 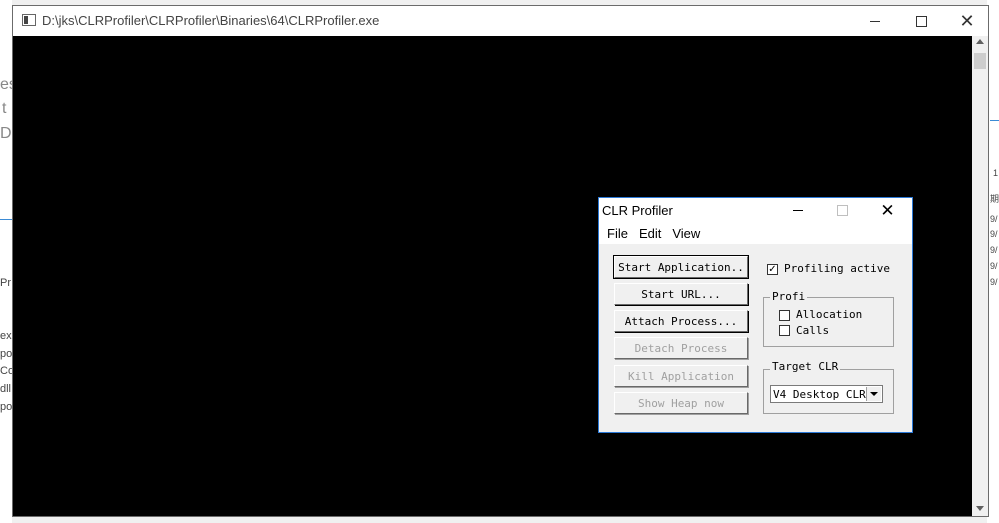 What do you see at coordinates (772, 269) in the screenshot?
I see `profiling-active-checkbox: ✓` at bounding box center [772, 269].